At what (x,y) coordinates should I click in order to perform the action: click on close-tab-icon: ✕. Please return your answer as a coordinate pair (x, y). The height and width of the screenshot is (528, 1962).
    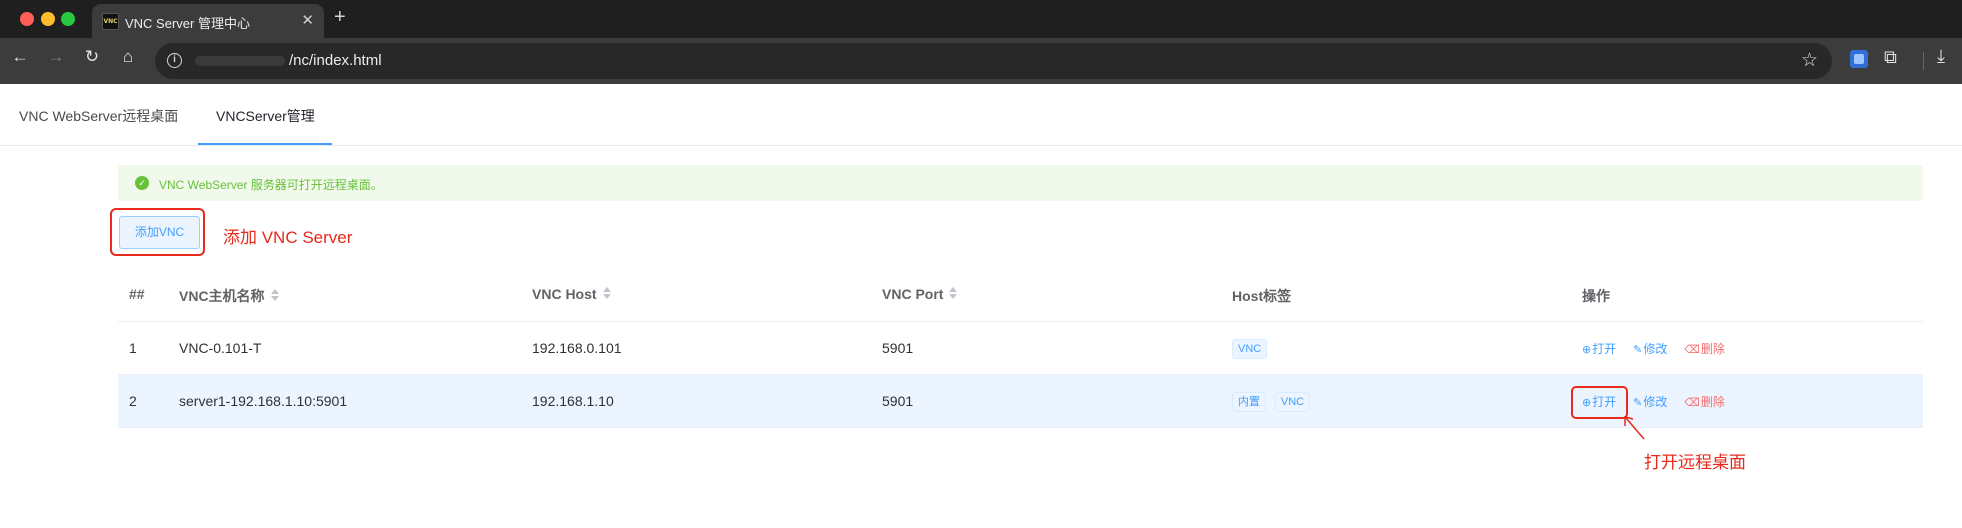
    Looking at the image, I should click on (307, 20).